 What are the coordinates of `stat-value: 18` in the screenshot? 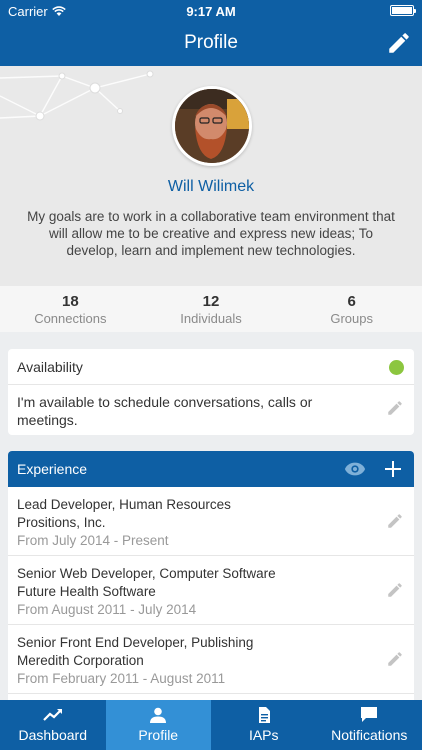 It's located at (70, 301).